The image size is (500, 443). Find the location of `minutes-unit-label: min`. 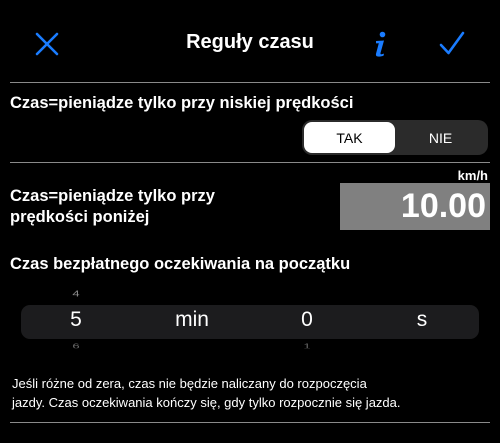

minutes-unit-label: min is located at coordinates (192, 319).